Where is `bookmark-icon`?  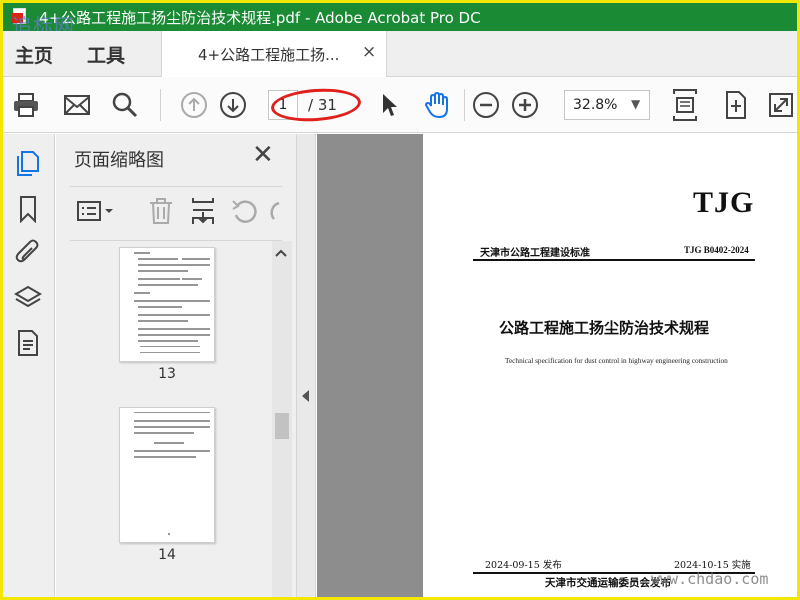
bookmark-icon is located at coordinates (28, 209).